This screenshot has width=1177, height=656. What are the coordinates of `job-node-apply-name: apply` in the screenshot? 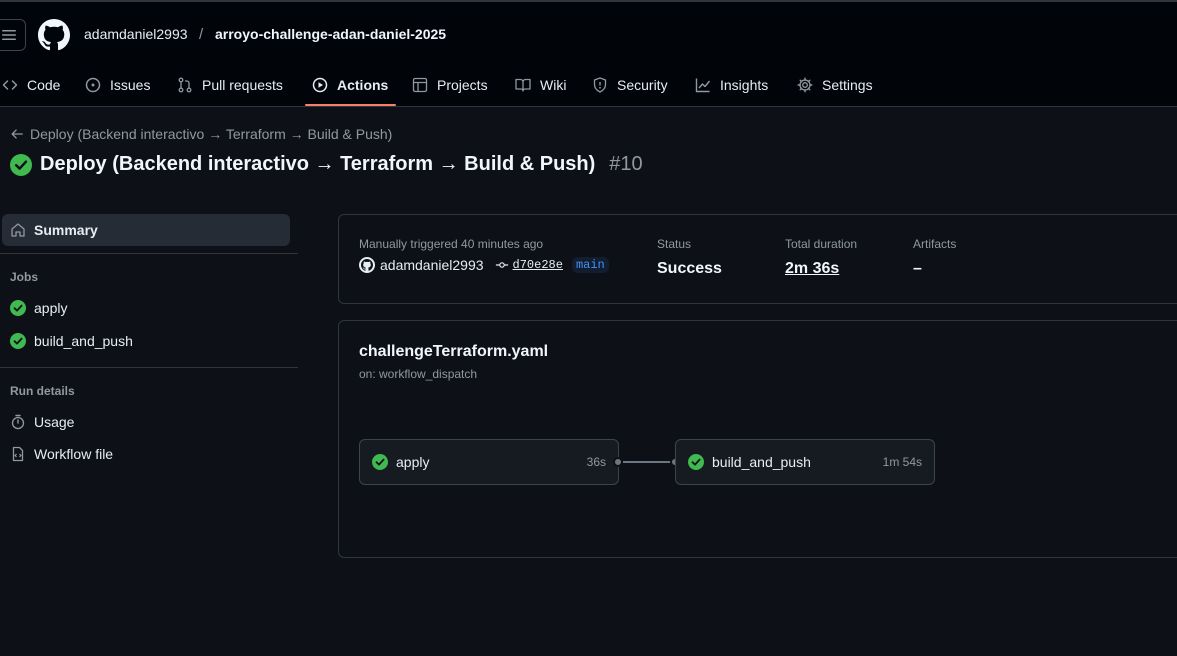 It's located at (413, 462).